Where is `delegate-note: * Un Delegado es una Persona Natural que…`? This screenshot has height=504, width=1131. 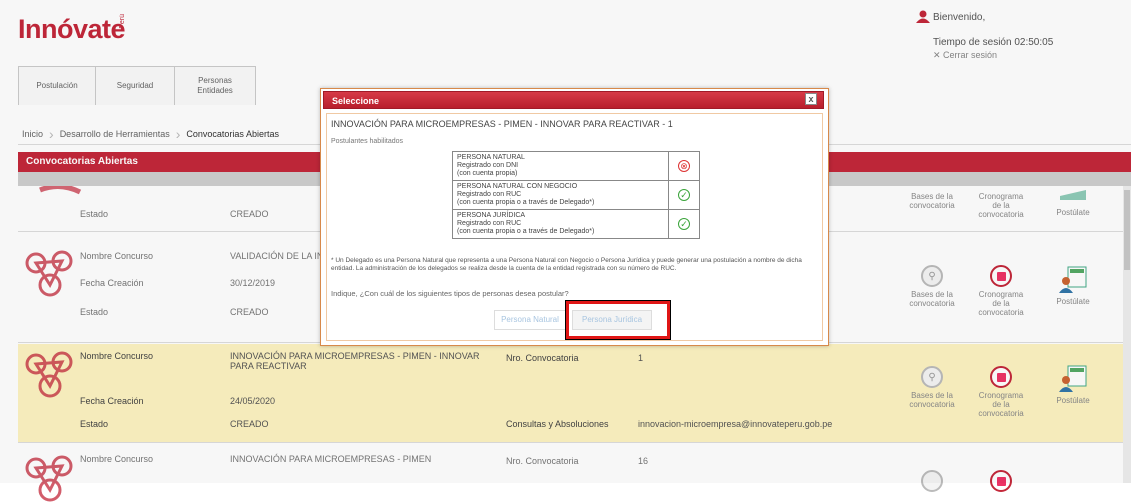 delegate-note: * Un Delegado es una Persona Natural que… is located at coordinates (566, 264).